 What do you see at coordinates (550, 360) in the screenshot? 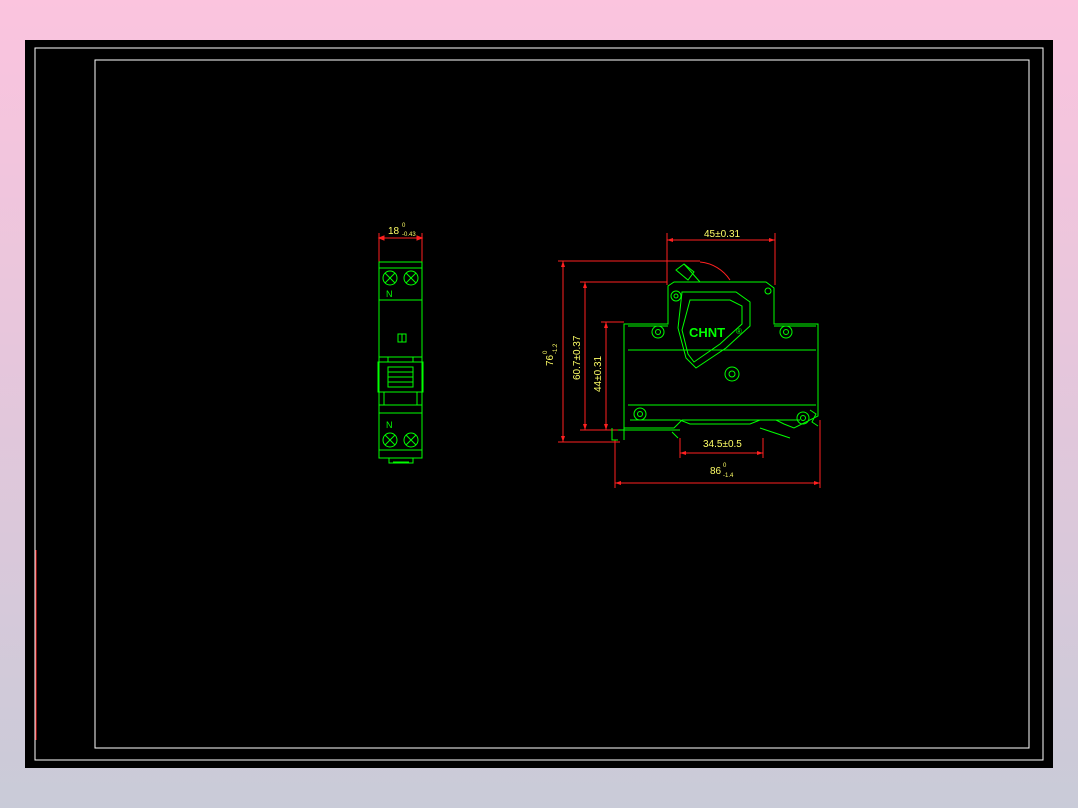
I see `side-height-total-value: 76` at bounding box center [550, 360].